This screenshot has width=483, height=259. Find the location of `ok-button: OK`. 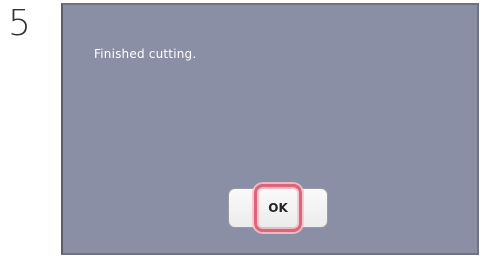

ok-button: OK is located at coordinates (278, 208).